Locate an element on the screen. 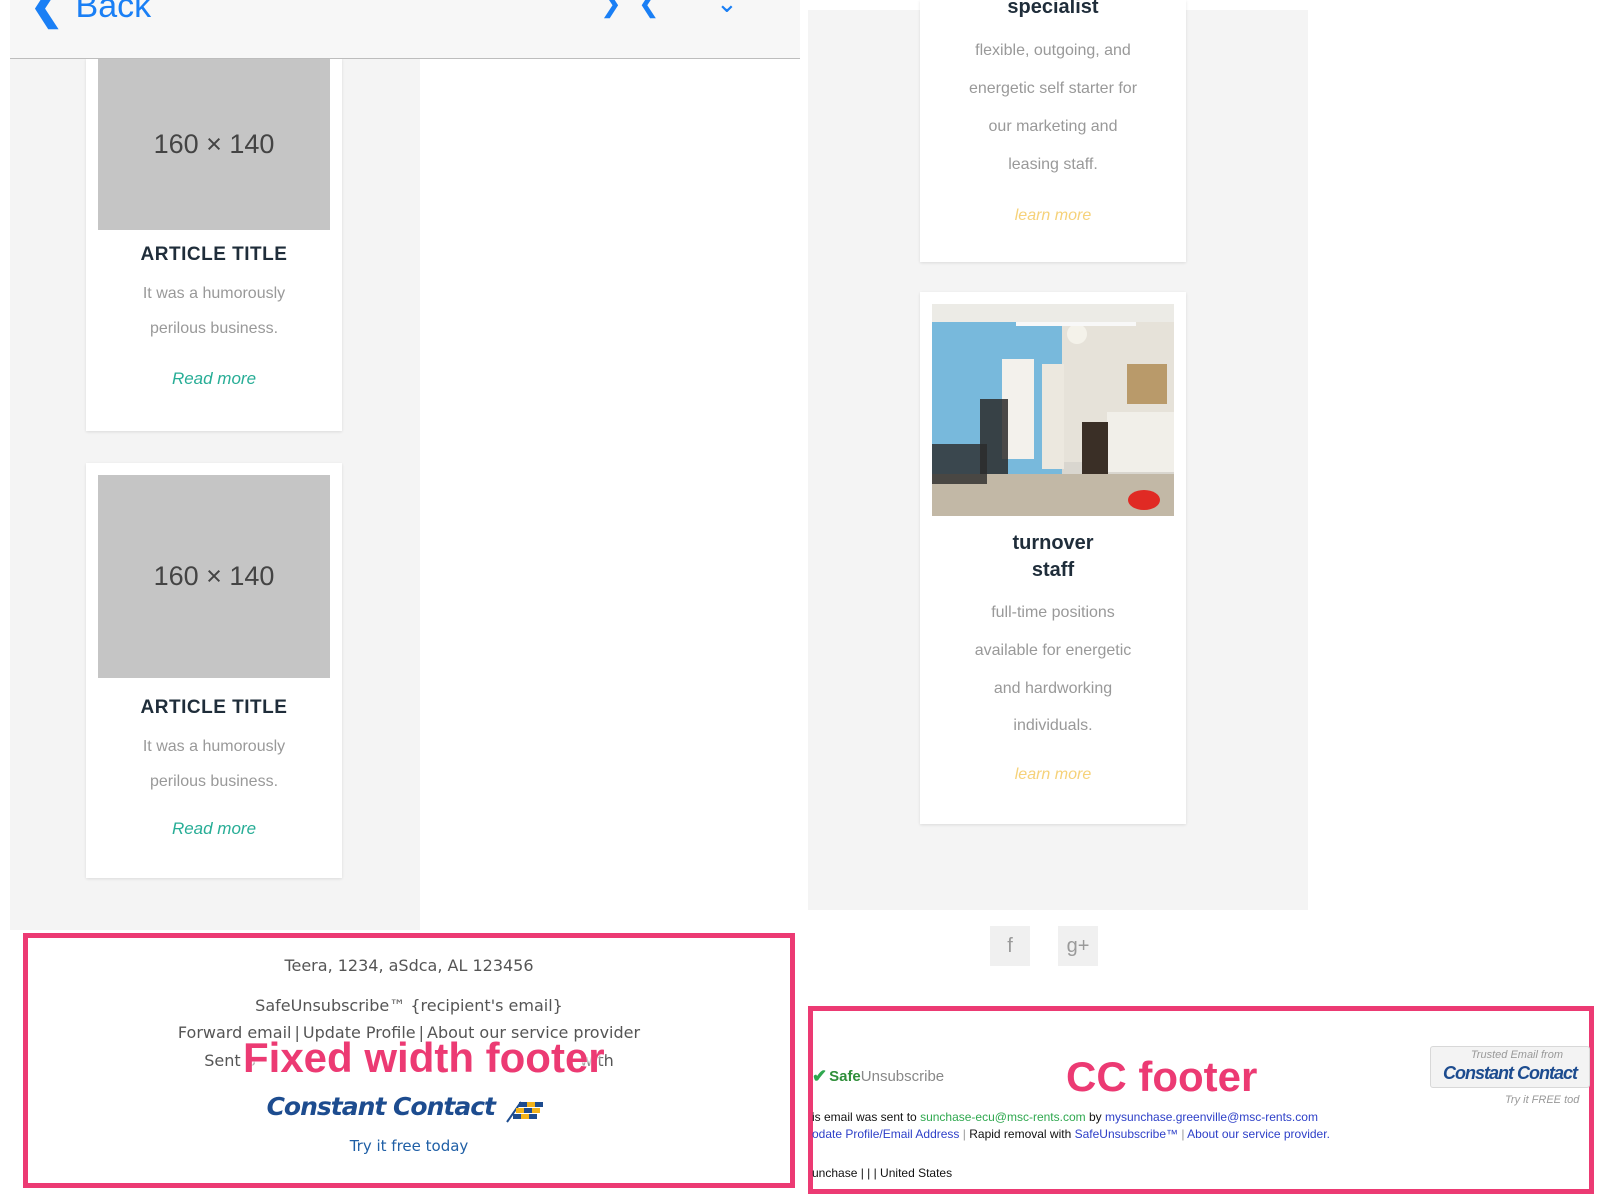 Image resolution: width=1600 pixels, height=1200 pixels. job-title: specialist is located at coordinates (1053, 9).